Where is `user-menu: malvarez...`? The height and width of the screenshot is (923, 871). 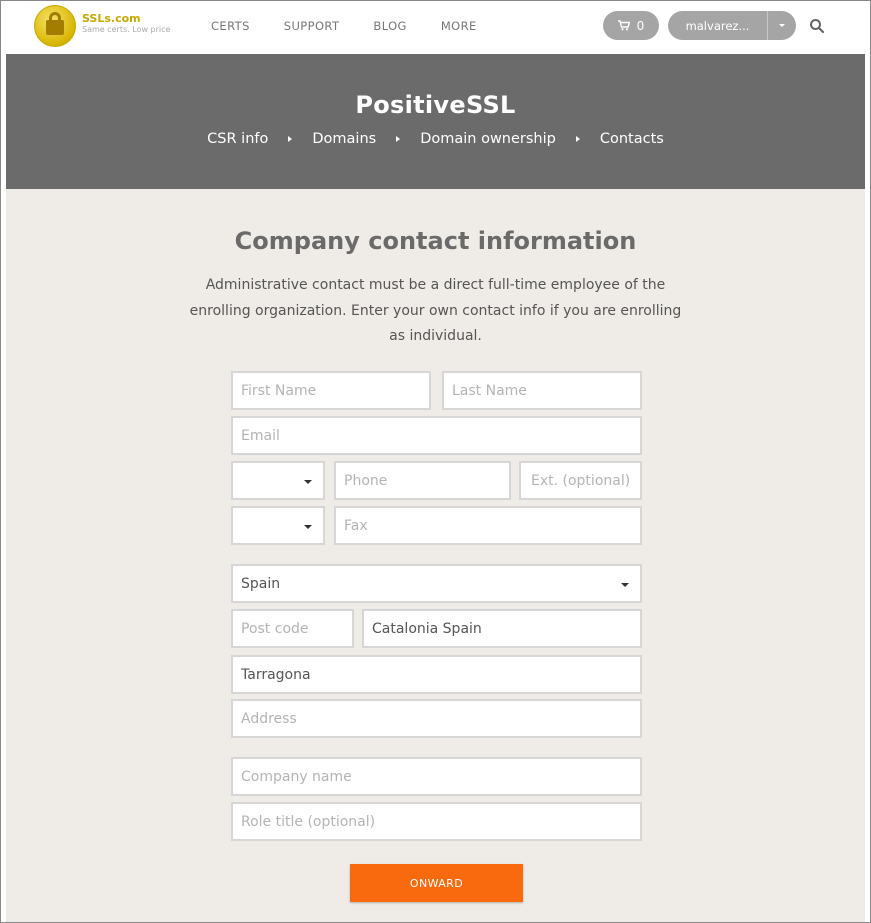 user-menu: malvarez... is located at coordinates (732, 25).